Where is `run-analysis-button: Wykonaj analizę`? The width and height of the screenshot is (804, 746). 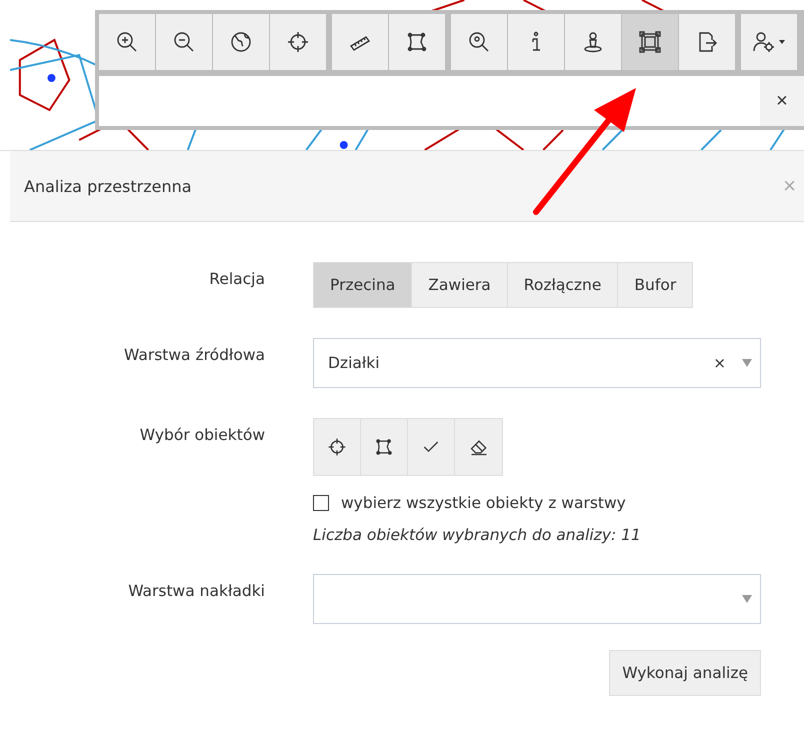
run-analysis-button: Wykonaj analizę is located at coordinates (685, 673).